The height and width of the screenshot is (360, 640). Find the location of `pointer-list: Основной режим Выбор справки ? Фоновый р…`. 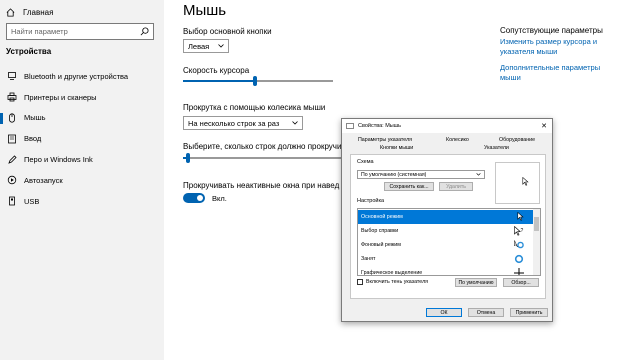

pointer-list: Основной режим Выбор справки ? Фоновый р… is located at coordinates (449, 242).